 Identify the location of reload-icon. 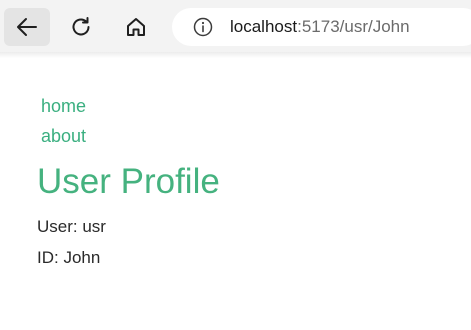
(81, 26).